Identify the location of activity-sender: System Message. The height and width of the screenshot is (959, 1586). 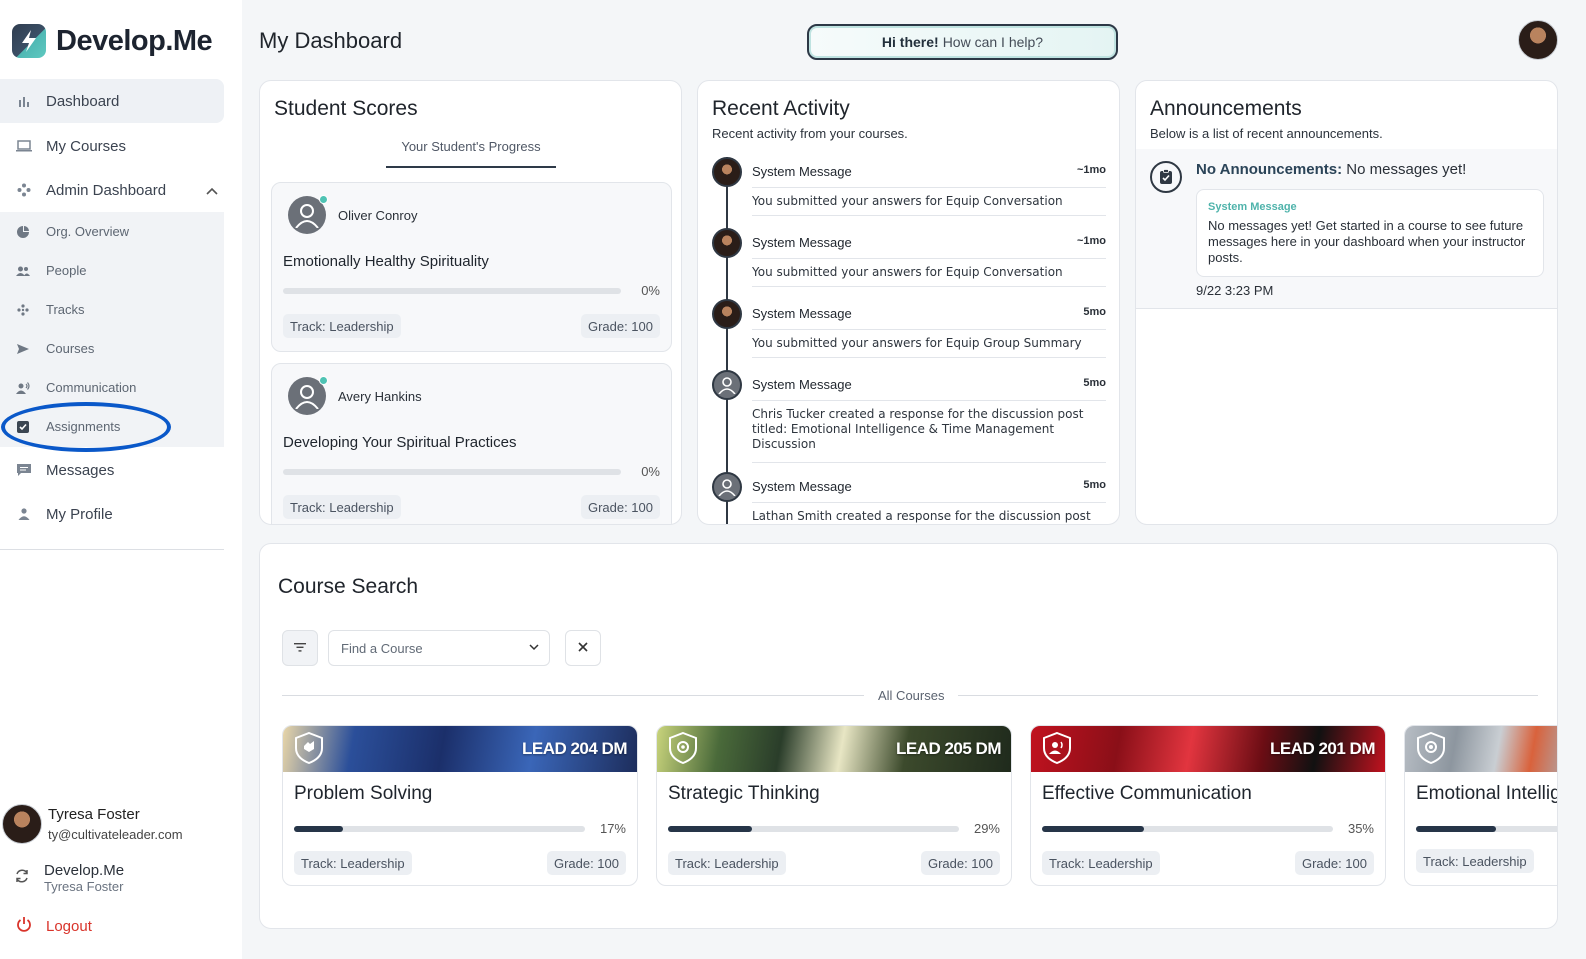
(802, 171).